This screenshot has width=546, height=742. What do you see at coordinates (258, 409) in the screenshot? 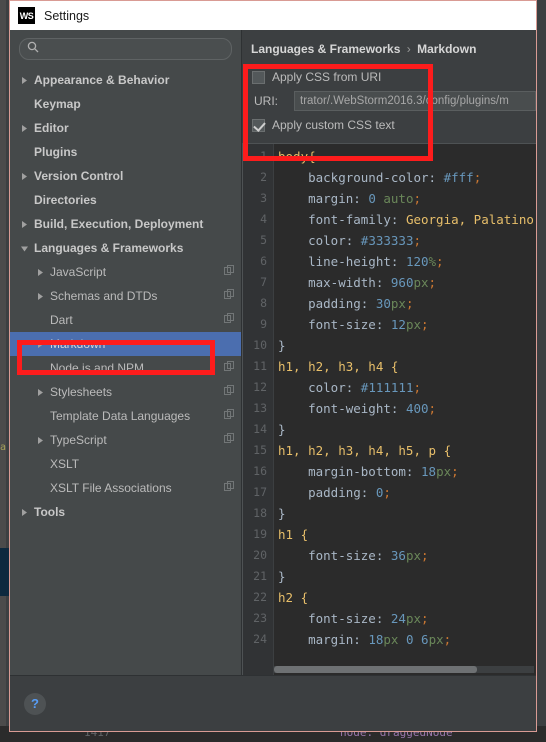
I see `editor-line-number-gutter: 1 2 3 4 5 6 7 8 9 10 11 12 13 14 15 16 17 18 19 20 21 22 23 24` at bounding box center [258, 409].